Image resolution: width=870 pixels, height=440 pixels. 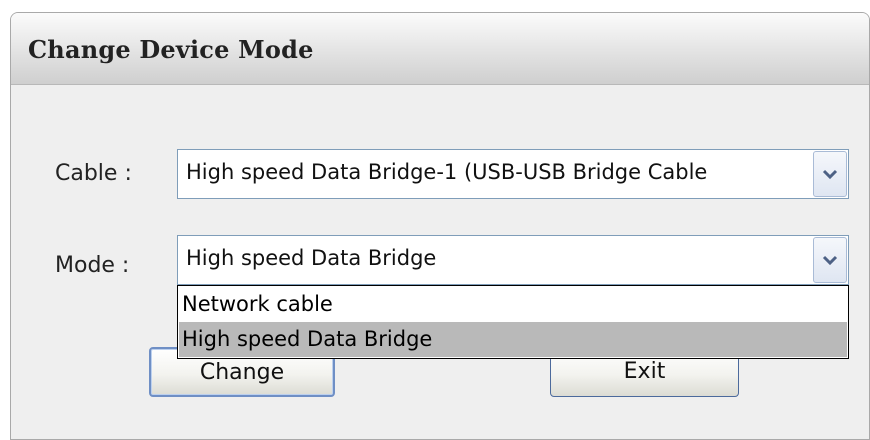 I want to click on exit-button-label: Exit, so click(x=644, y=371).